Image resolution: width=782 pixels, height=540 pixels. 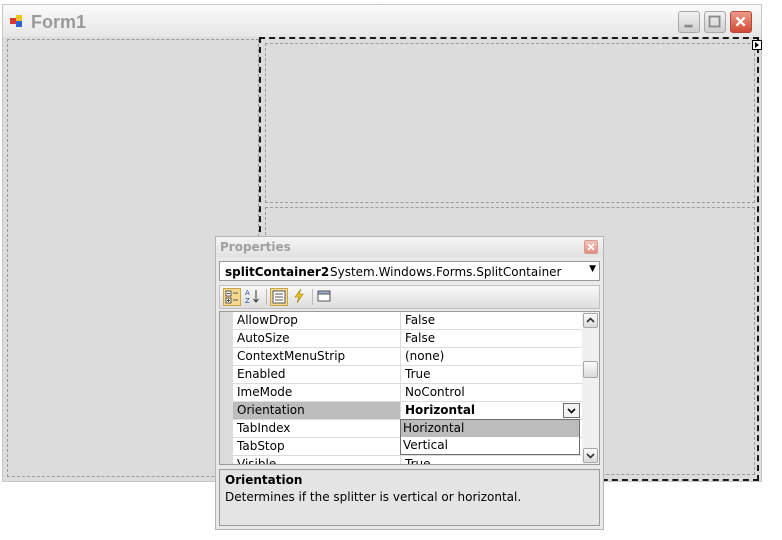 What do you see at coordinates (264, 480) in the screenshot?
I see `description-title: Orientation` at bounding box center [264, 480].